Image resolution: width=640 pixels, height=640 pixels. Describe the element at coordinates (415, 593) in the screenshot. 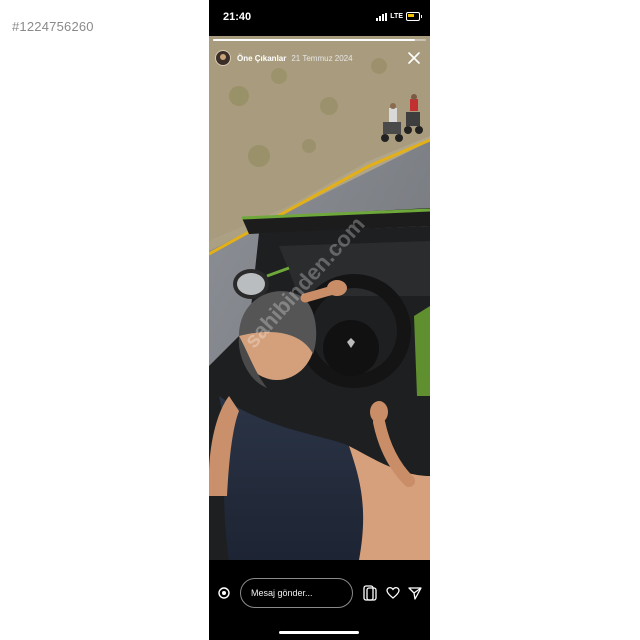

I see `send-icon` at that location.